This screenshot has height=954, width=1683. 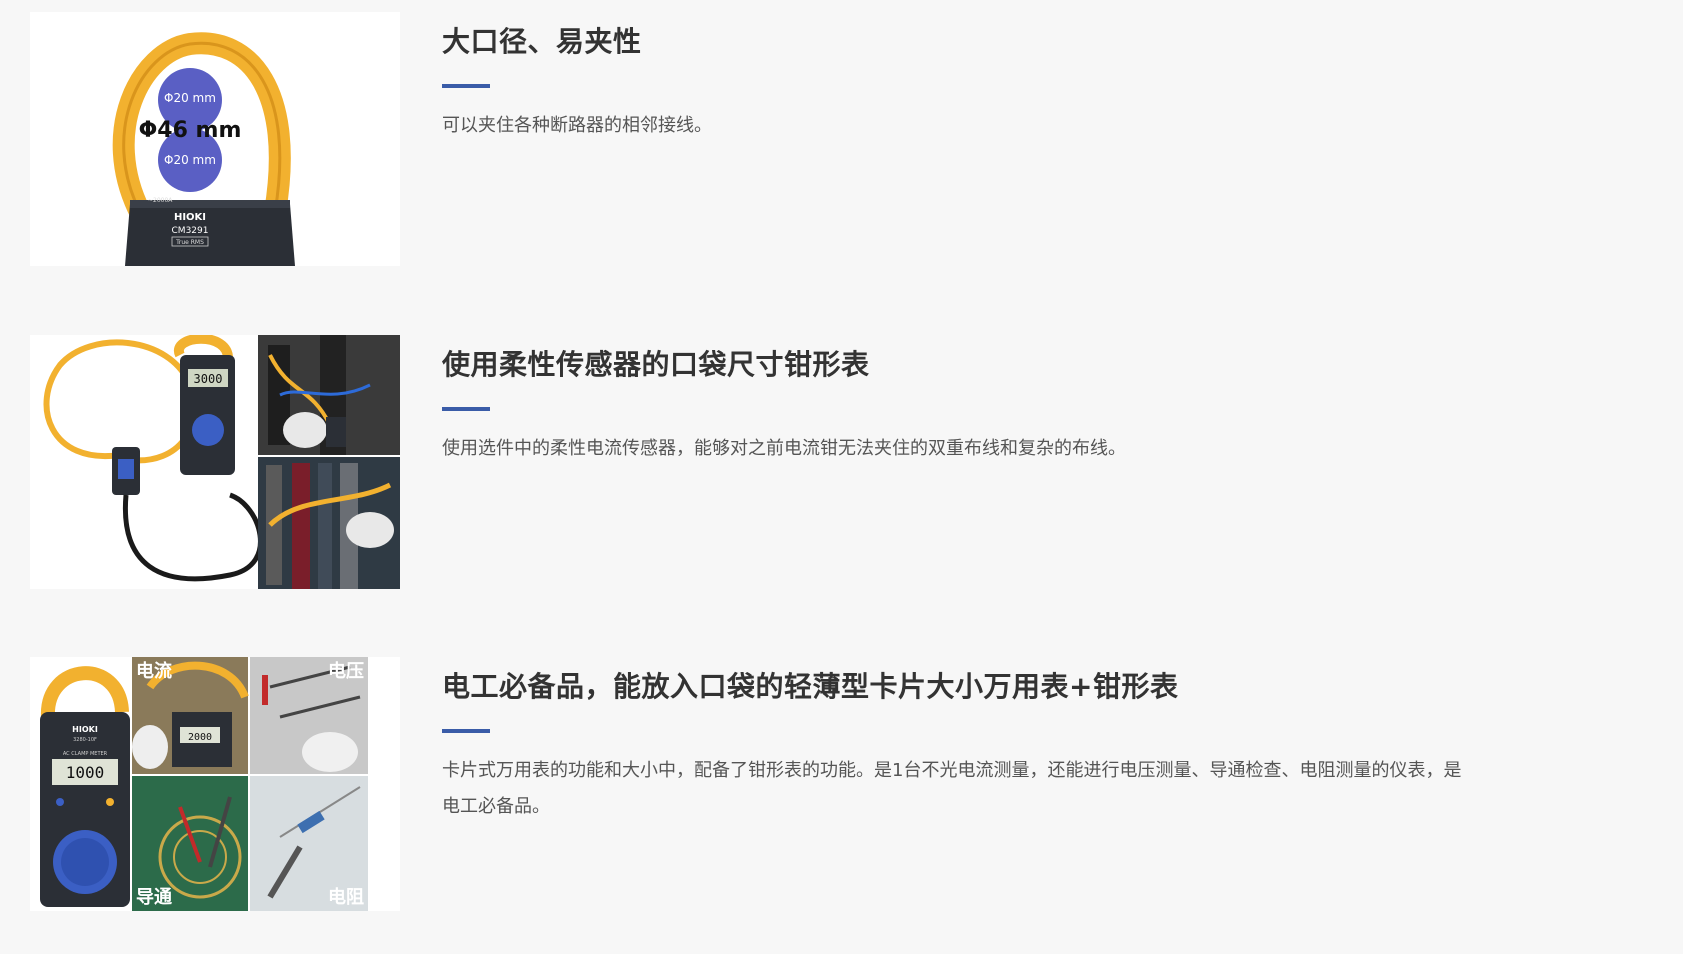 What do you see at coordinates (190, 217) in the screenshot?
I see `brand-label: HIOKI` at bounding box center [190, 217].